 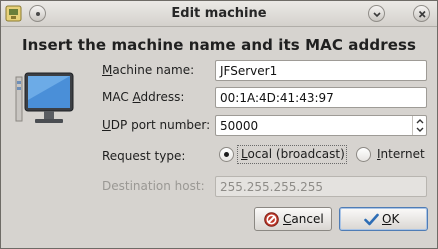 What do you see at coordinates (321, 70) in the screenshot?
I see `machine-name-input: JFServer1` at bounding box center [321, 70].